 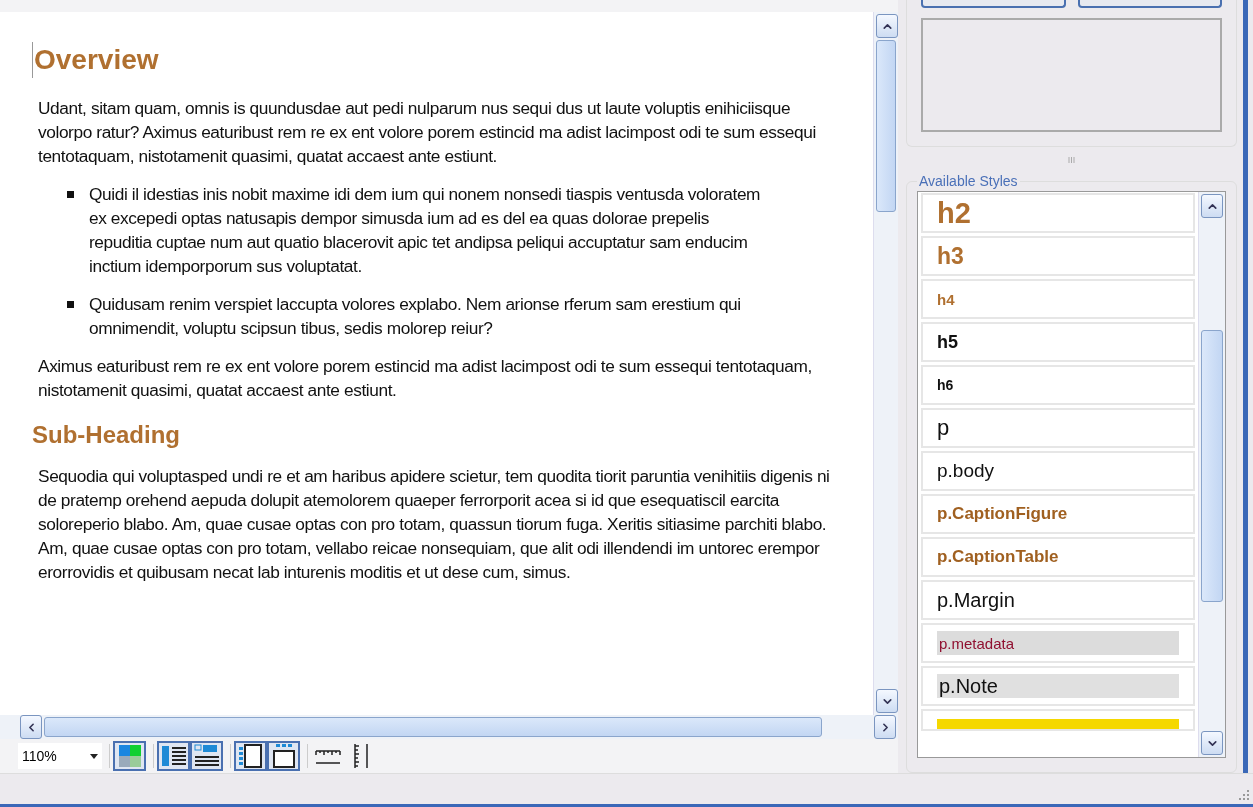 I want to click on style-sample: p.metadata, so click(x=1058, y=643).